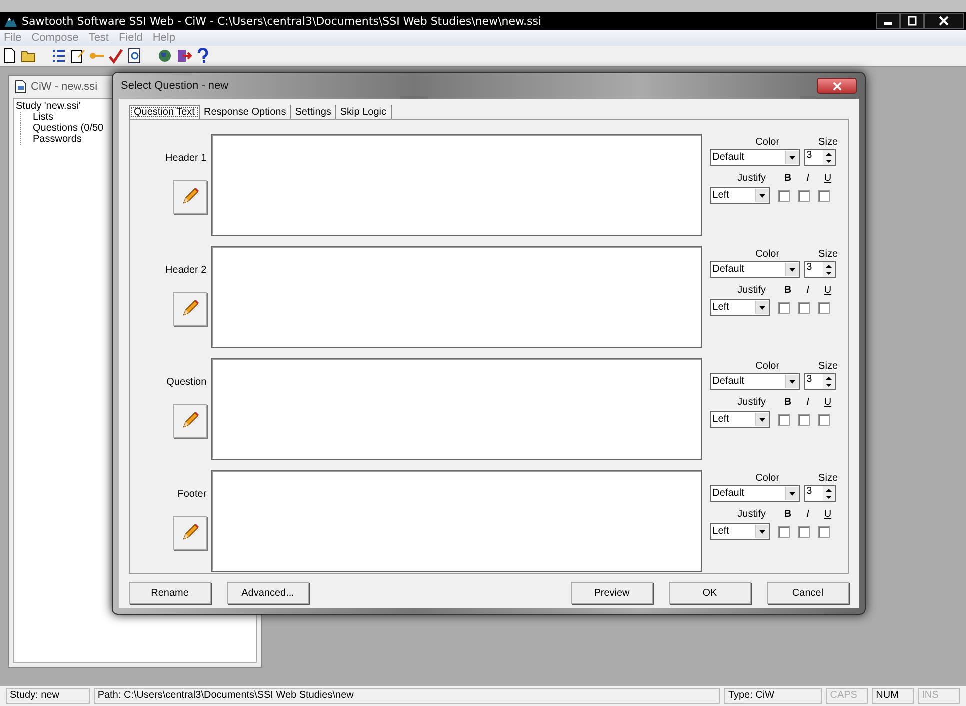 The width and height of the screenshot is (966, 706). What do you see at coordinates (282, 21) in the screenshot?
I see `window-title: Sawtooth Software SSI Web - CiW - C:\Users\central3\Documents\SSI Web Studies\new\new.ssi` at bounding box center [282, 21].